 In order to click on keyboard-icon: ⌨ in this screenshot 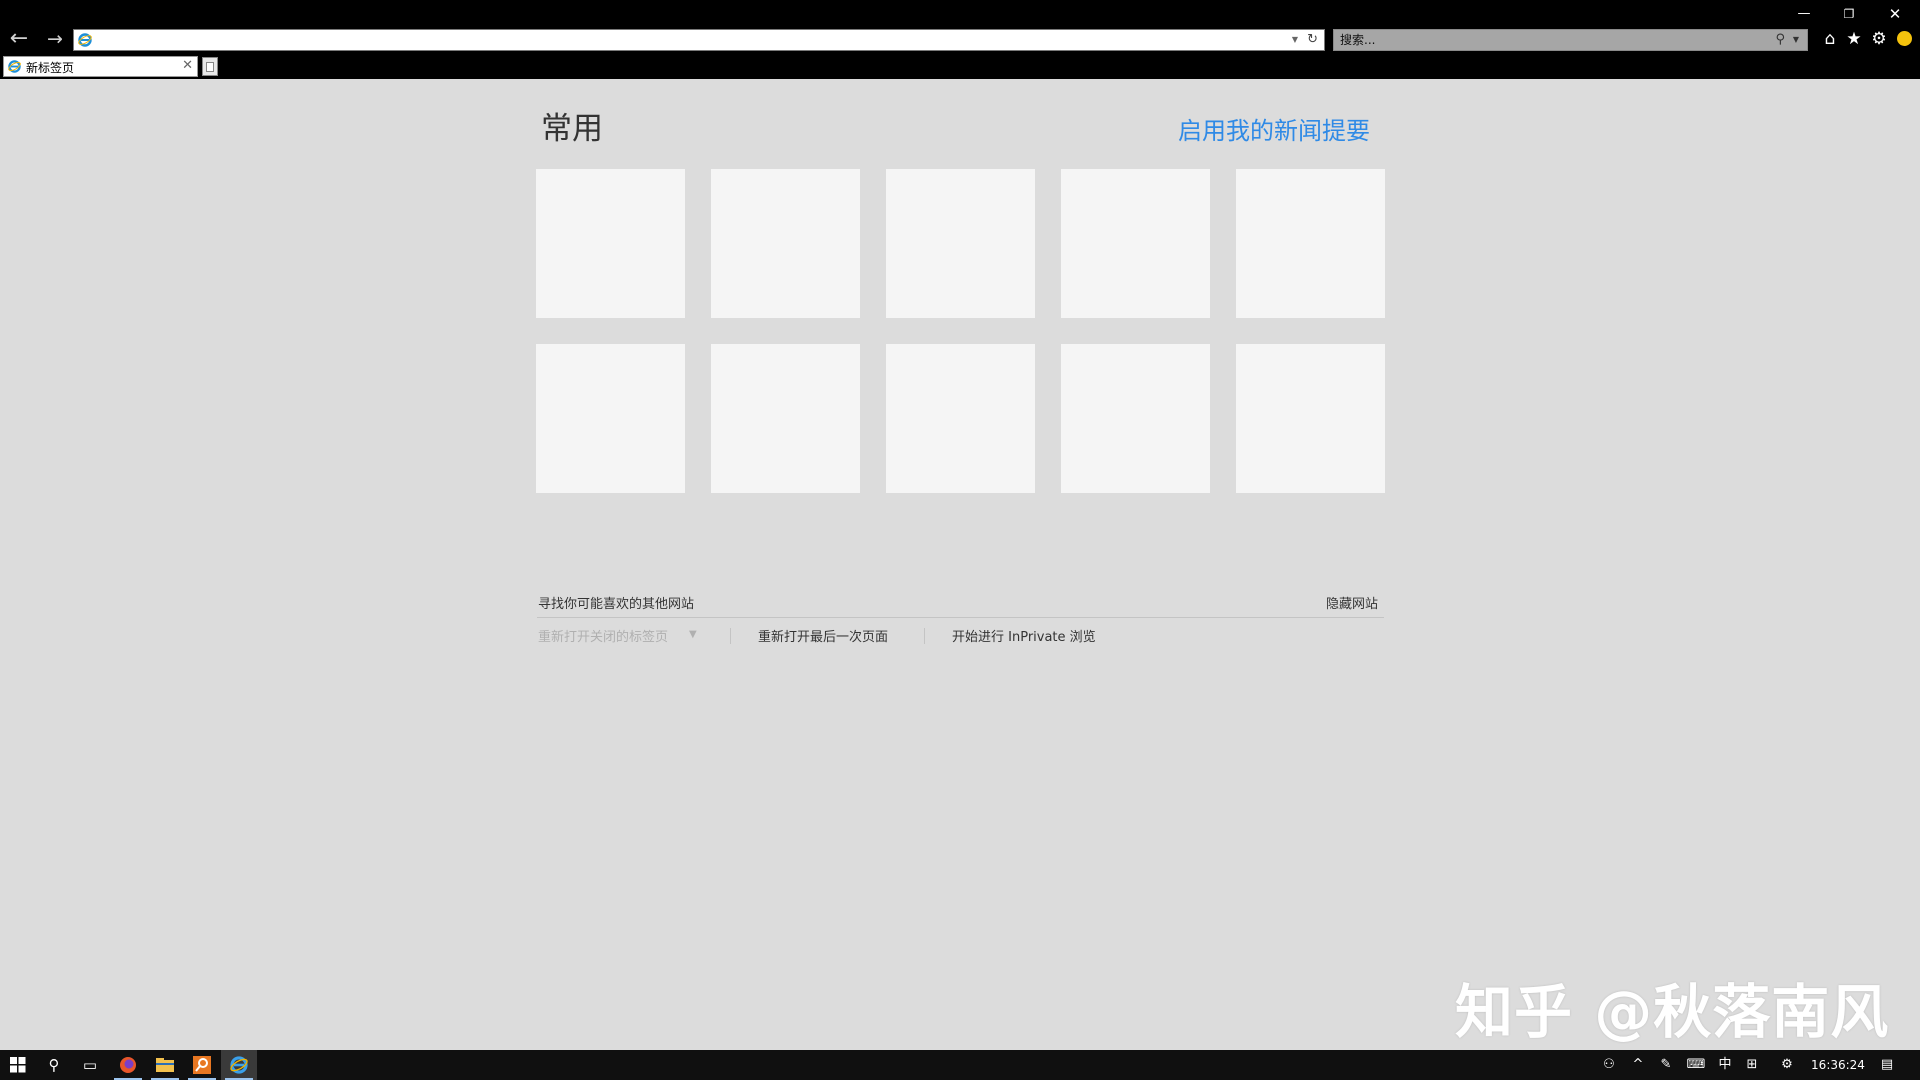, I will do `click(1696, 1065)`.